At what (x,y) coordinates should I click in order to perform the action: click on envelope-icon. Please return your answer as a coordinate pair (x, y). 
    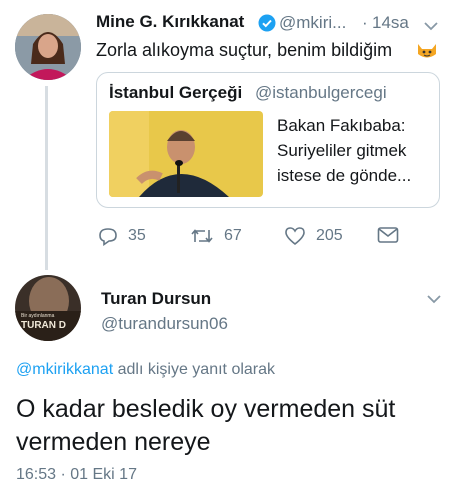
    Looking at the image, I should click on (388, 235).